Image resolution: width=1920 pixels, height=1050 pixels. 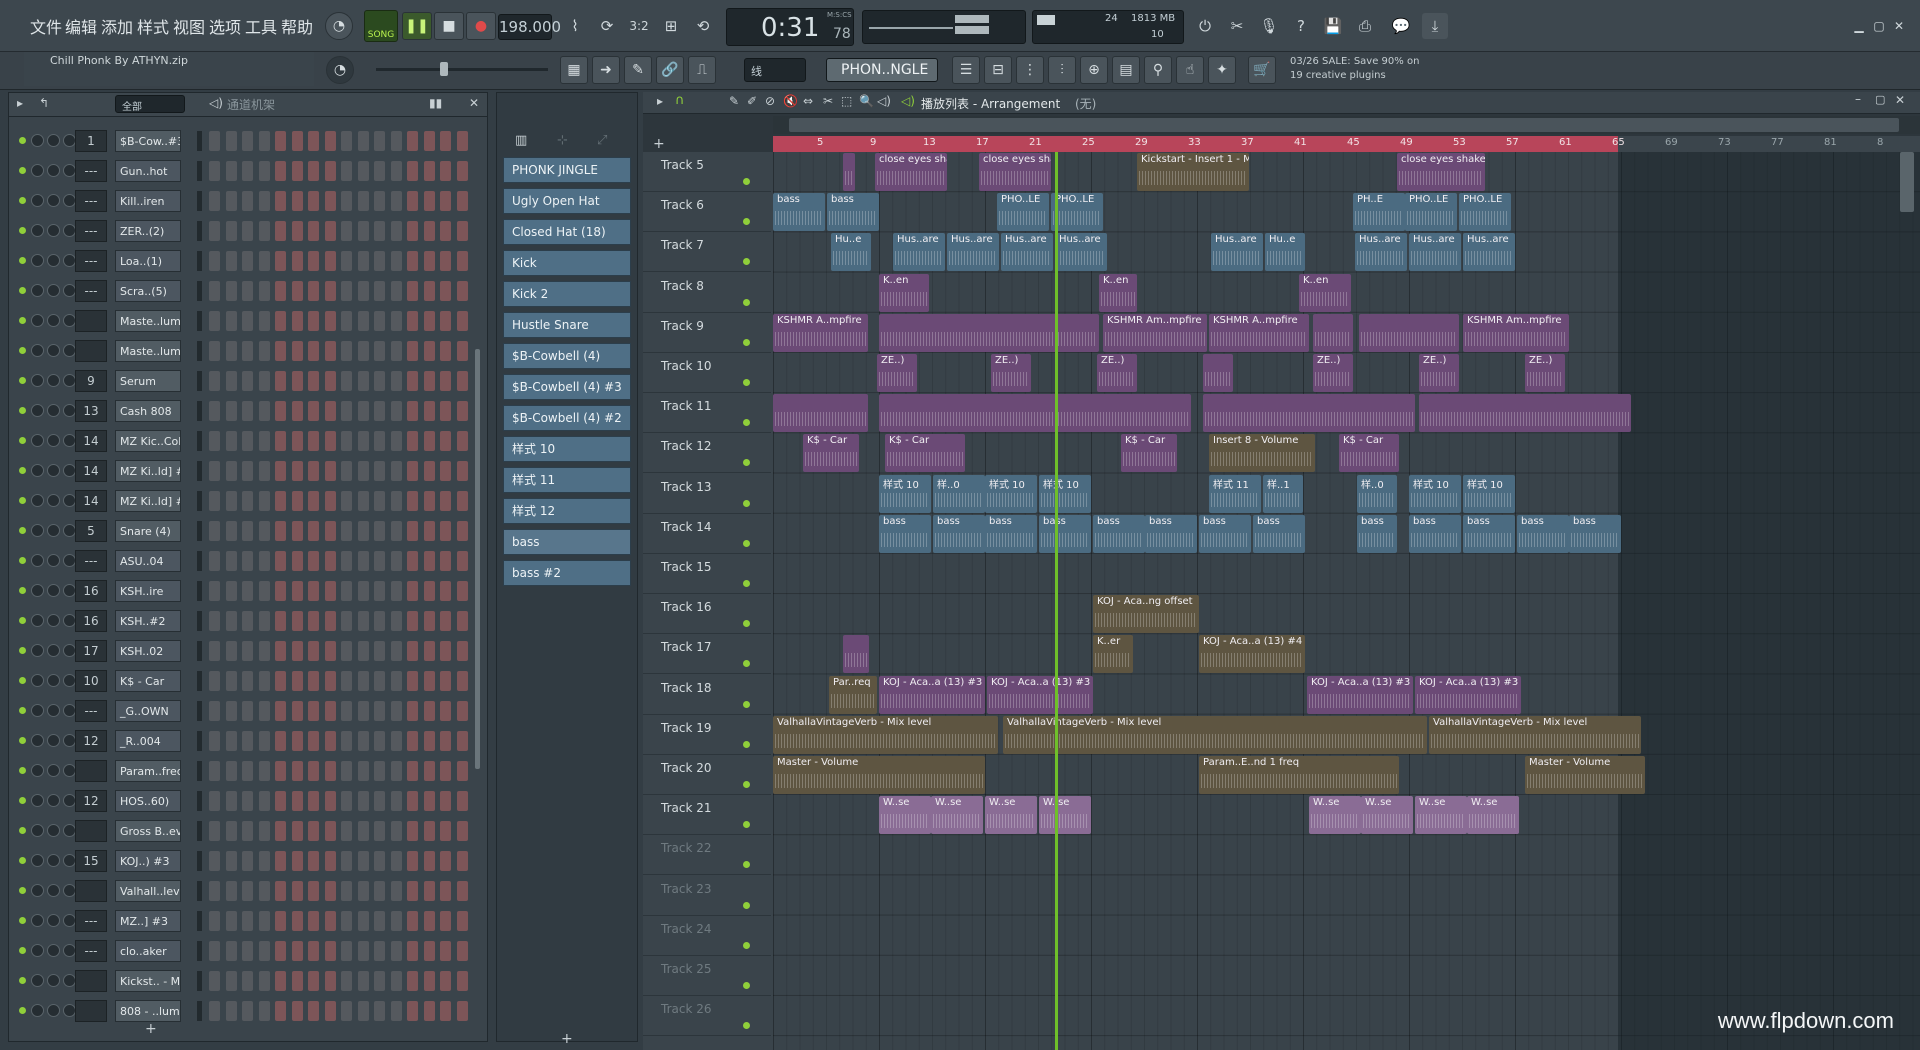 What do you see at coordinates (998, 70) in the screenshot?
I see `step-sequencer-icon: ⊟` at bounding box center [998, 70].